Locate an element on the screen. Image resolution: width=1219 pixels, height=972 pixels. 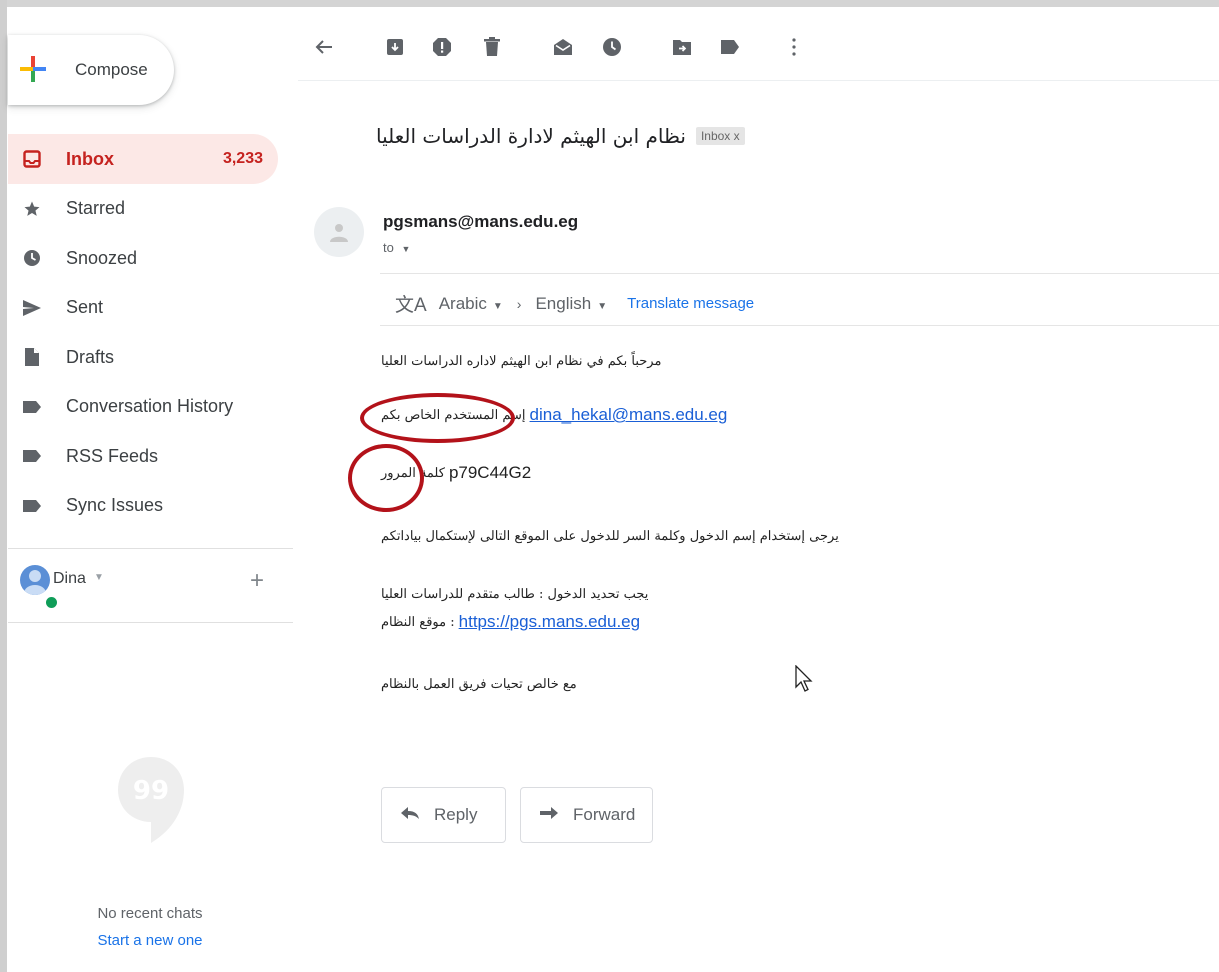
window-frame-left is located at coordinates (3, 486).